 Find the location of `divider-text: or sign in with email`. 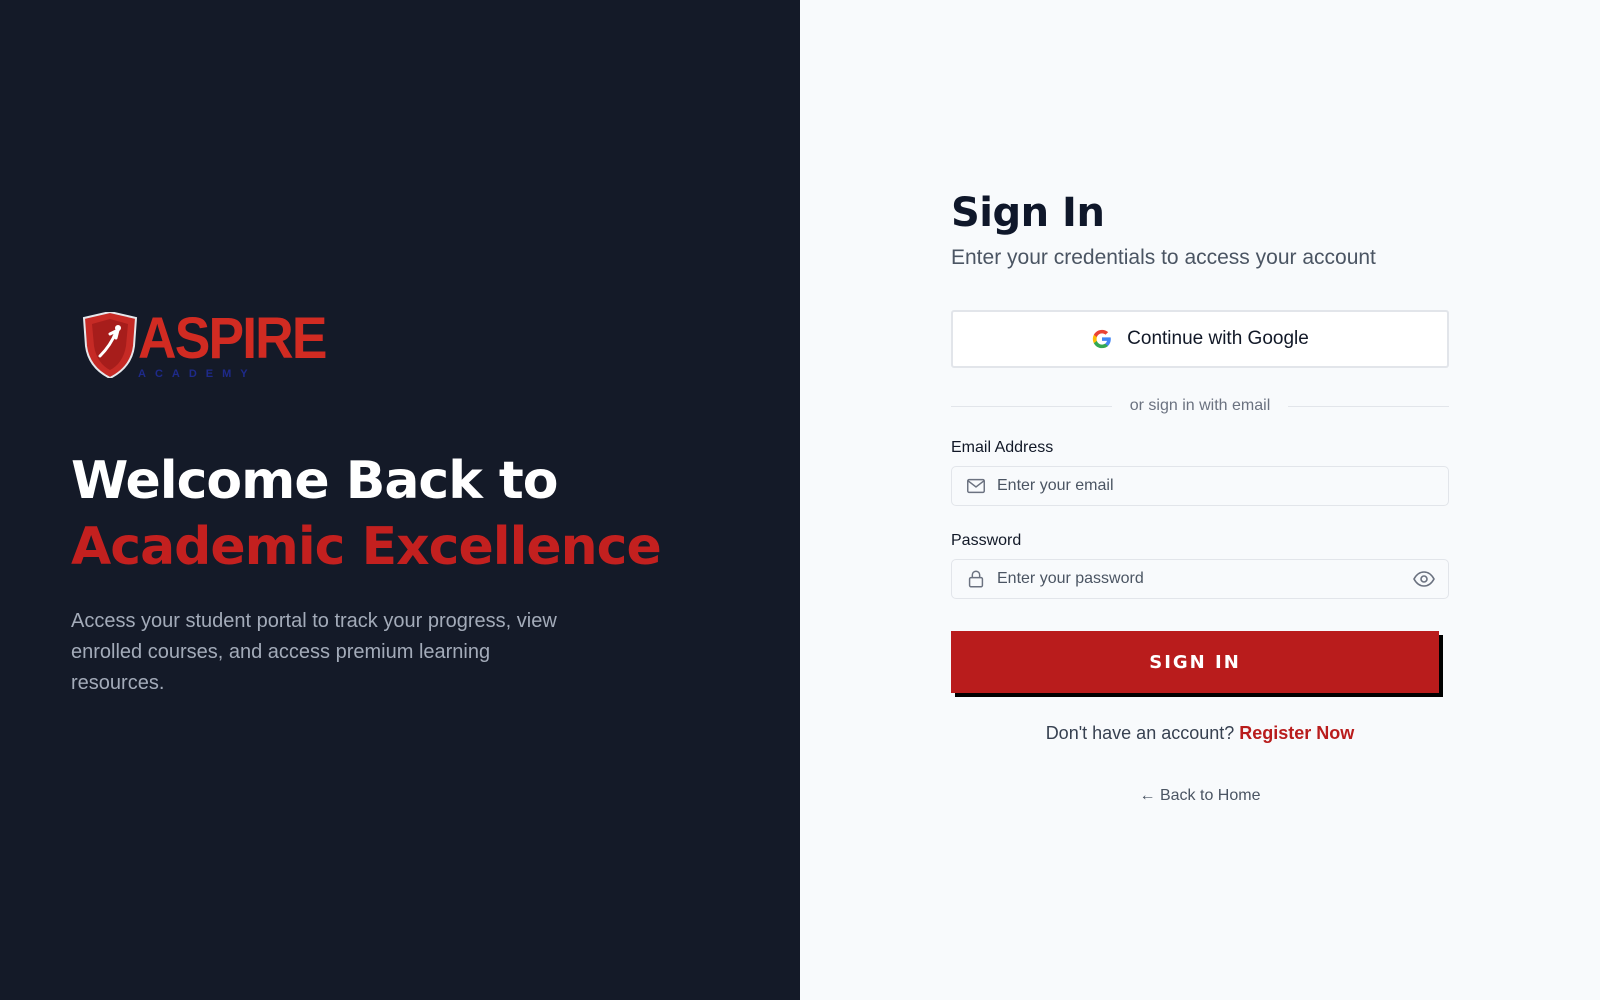

divider-text: or sign in with email is located at coordinates (1200, 405).